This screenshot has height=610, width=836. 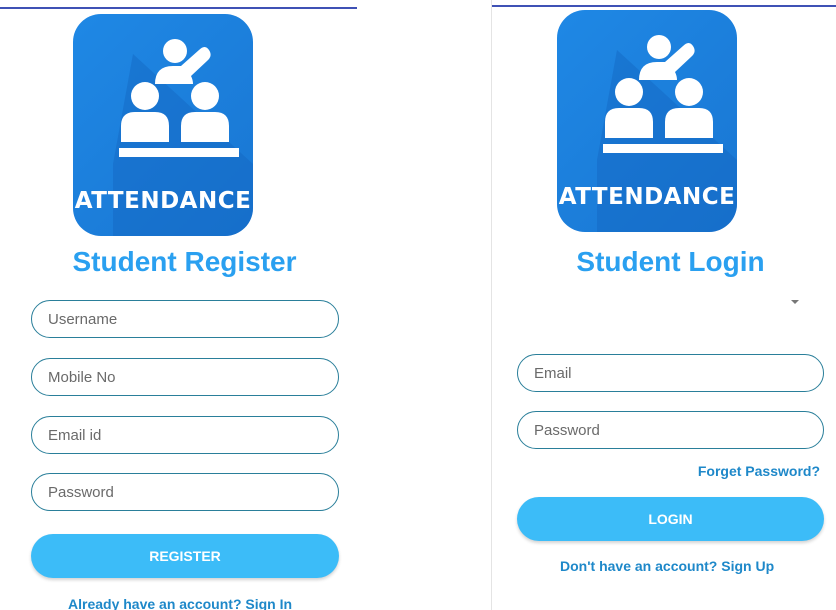 What do you see at coordinates (670, 261) in the screenshot?
I see `page-title: Student Login` at bounding box center [670, 261].